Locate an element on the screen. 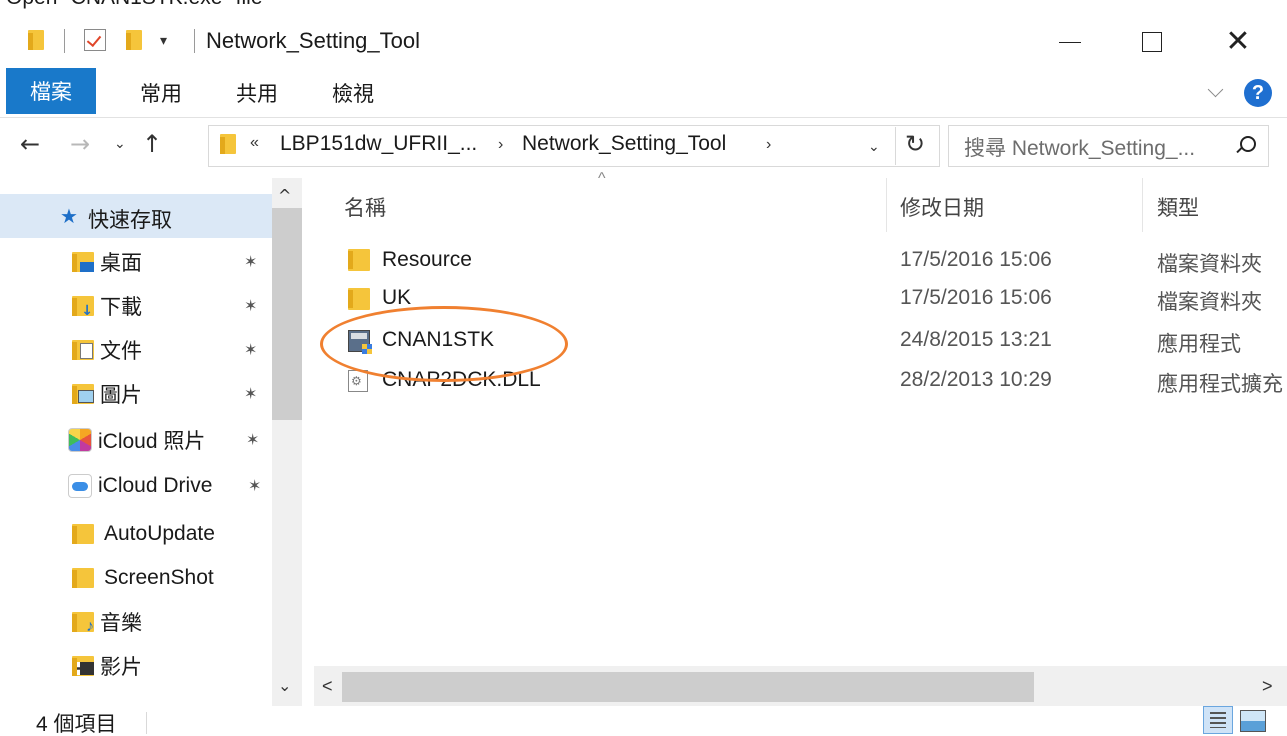  sidebar-item-icloud-photos: iCloud 照片 is located at coordinates (136, 440).